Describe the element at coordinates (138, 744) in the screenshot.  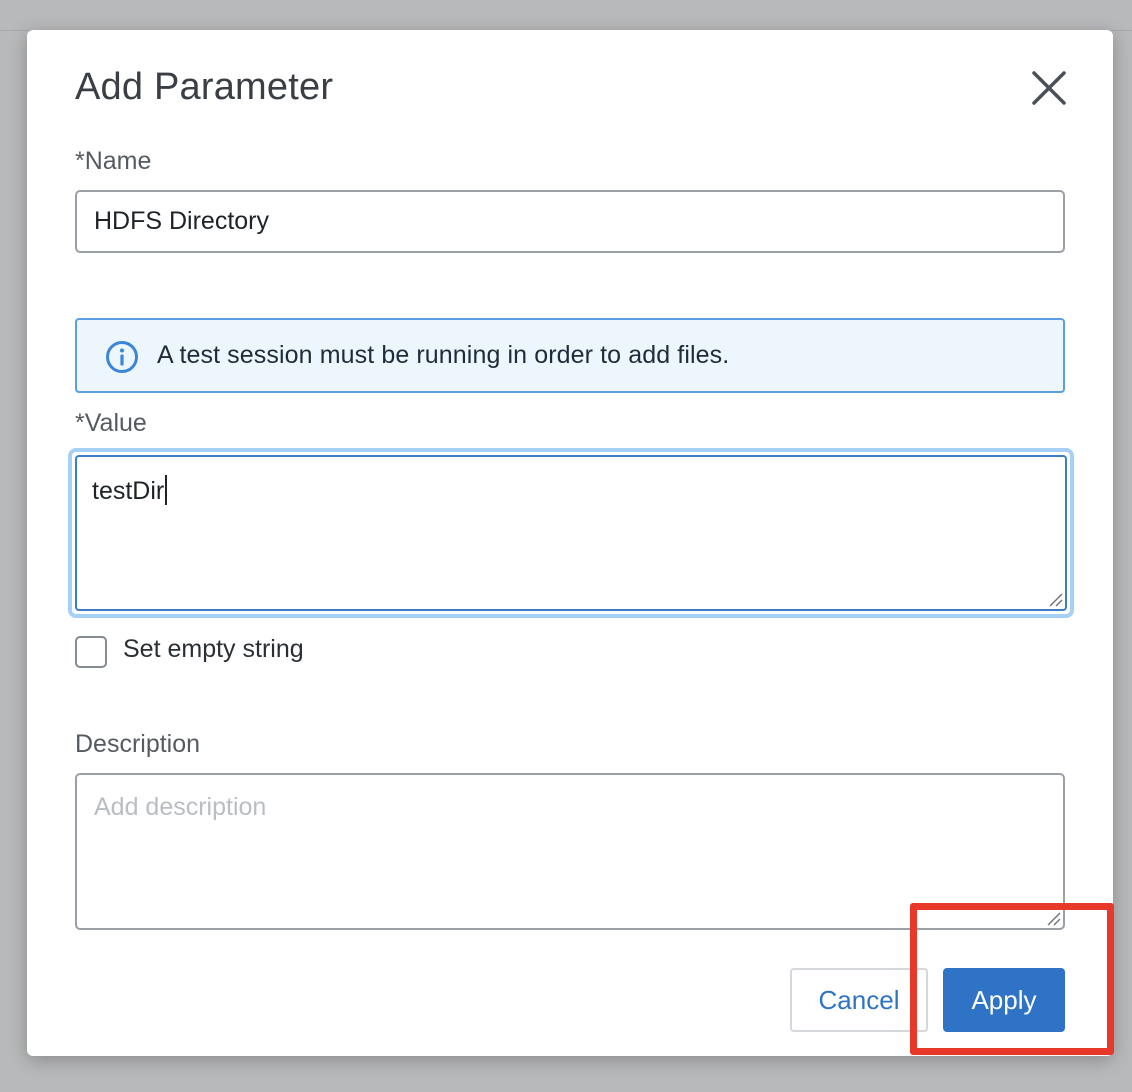
I see `description-label: Description` at that location.